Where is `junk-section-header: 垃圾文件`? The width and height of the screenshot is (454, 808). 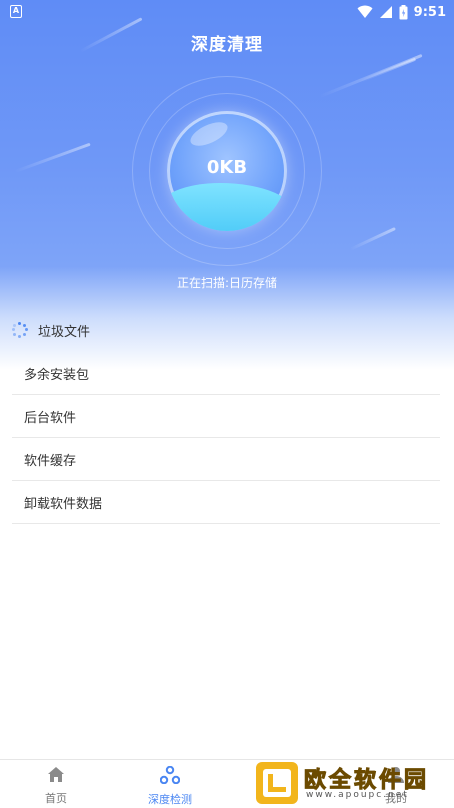 junk-section-header: 垃圾文件 is located at coordinates (51, 330).